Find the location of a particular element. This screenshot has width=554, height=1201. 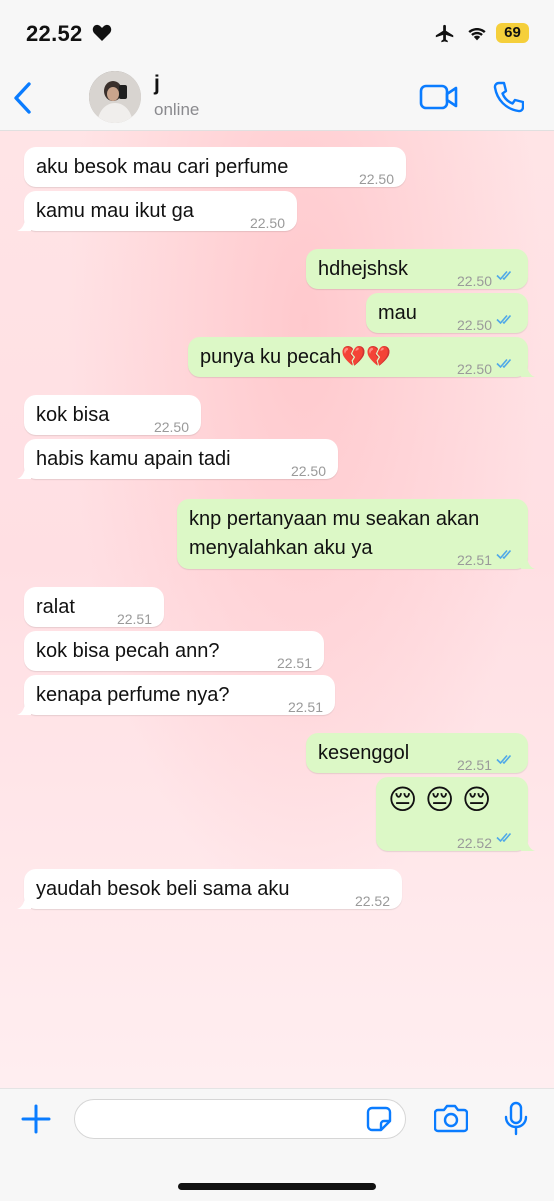

heart-icon is located at coordinates (102, 32).